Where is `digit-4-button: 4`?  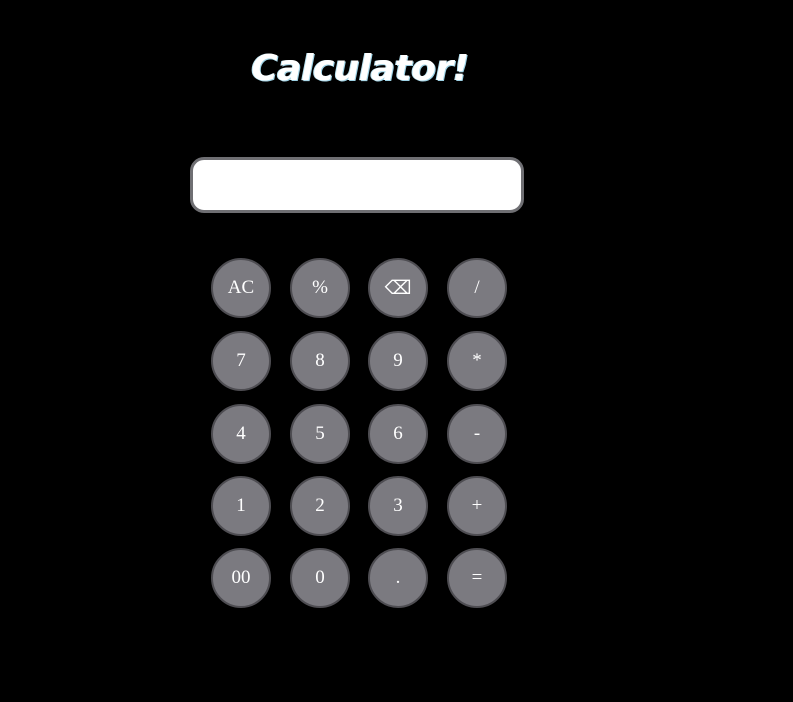
digit-4-button: 4 is located at coordinates (241, 434).